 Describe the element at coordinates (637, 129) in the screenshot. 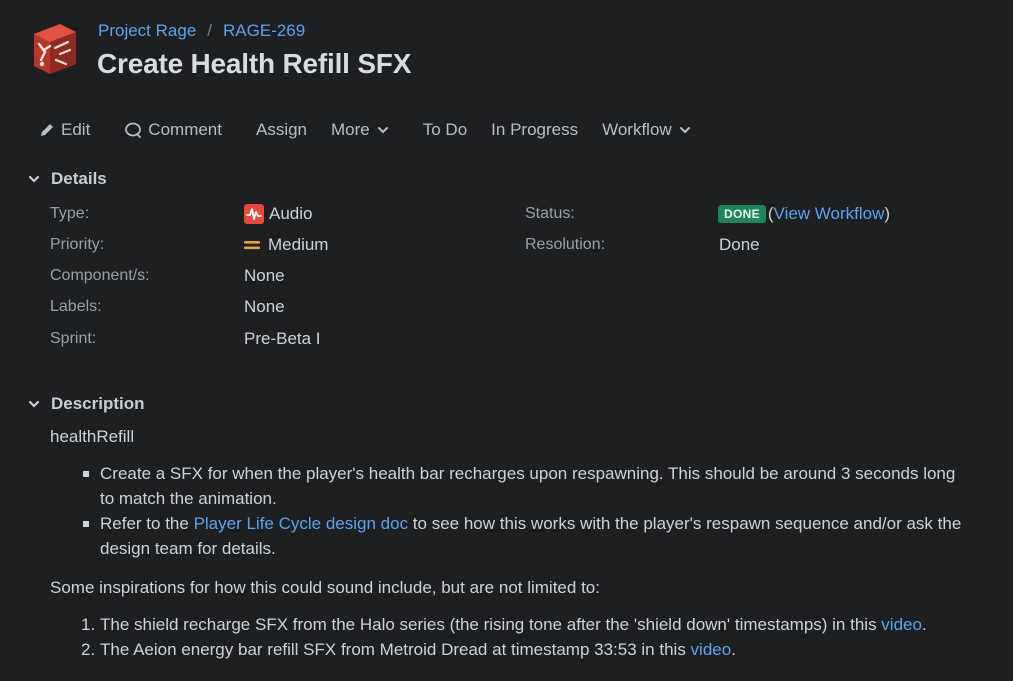

I see `workflow-dropdown-label: Workflow` at that location.